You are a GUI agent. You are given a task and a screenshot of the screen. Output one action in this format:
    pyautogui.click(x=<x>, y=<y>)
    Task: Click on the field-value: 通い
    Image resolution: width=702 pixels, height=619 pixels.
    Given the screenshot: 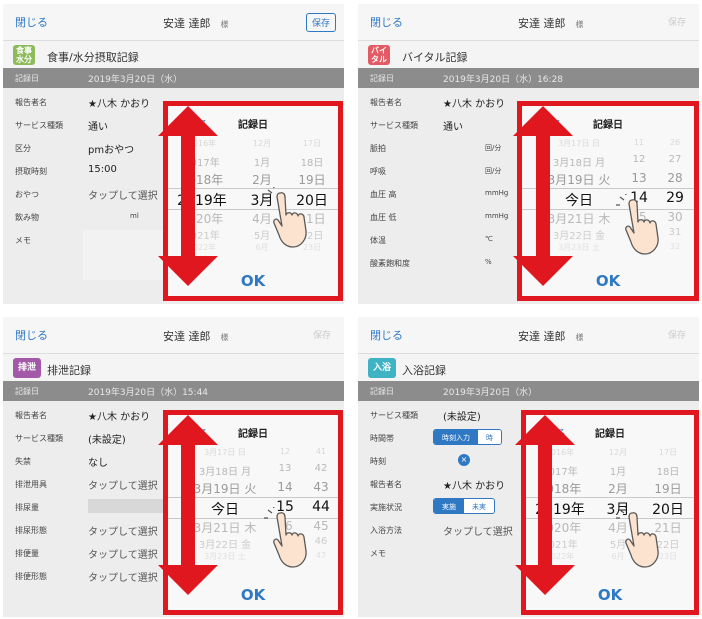 What is the action you would take?
    pyautogui.click(x=453, y=127)
    